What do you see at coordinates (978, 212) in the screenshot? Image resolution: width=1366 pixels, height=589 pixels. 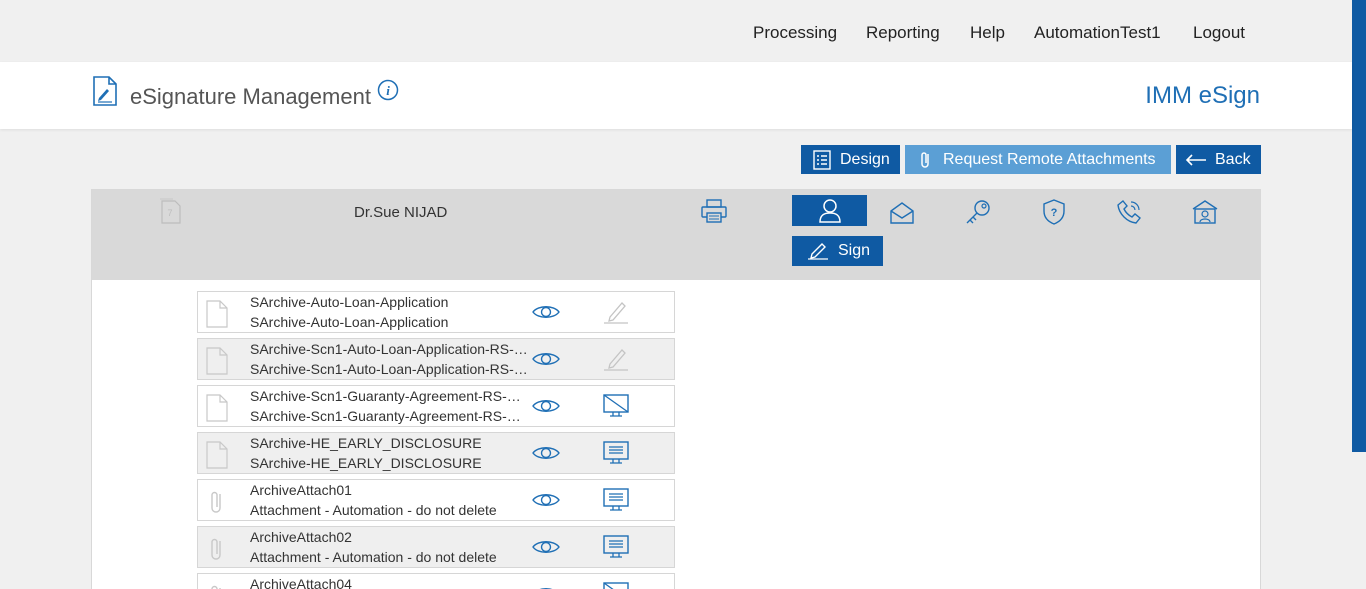 I see `key-icon` at bounding box center [978, 212].